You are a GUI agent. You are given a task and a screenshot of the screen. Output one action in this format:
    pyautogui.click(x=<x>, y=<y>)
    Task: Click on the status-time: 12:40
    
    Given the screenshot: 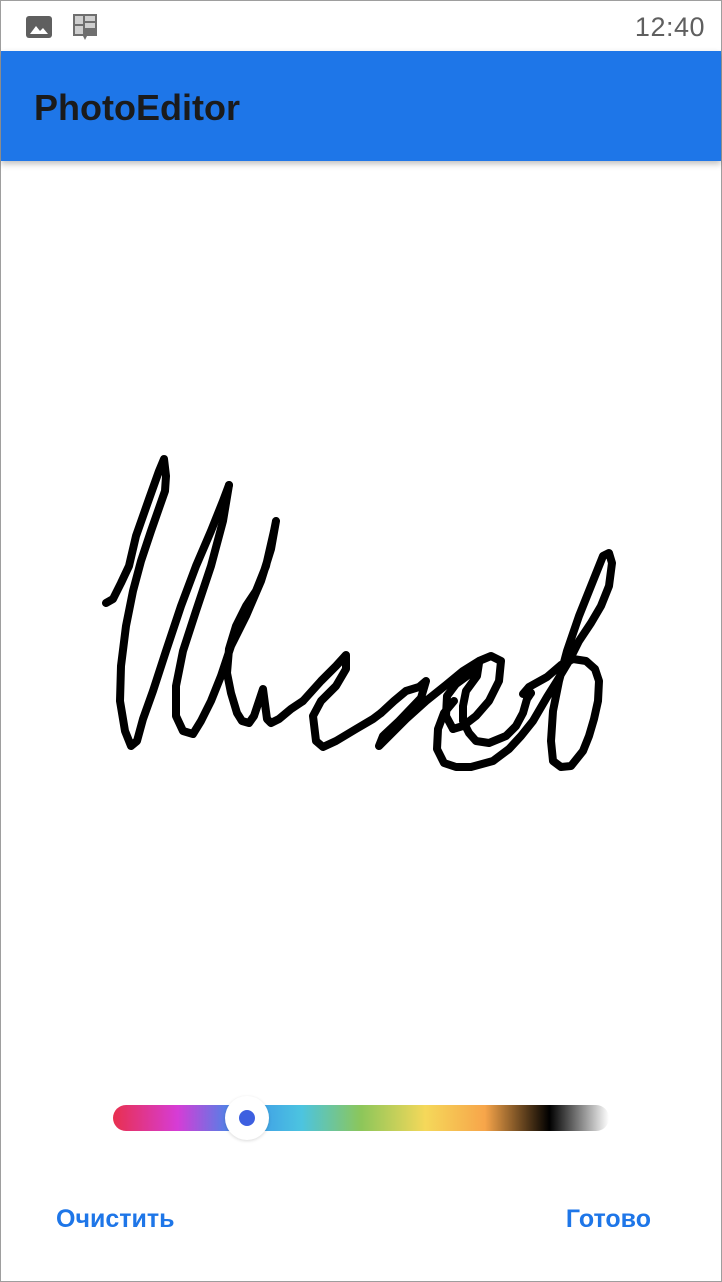 What is the action you would take?
    pyautogui.click(x=669, y=27)
    